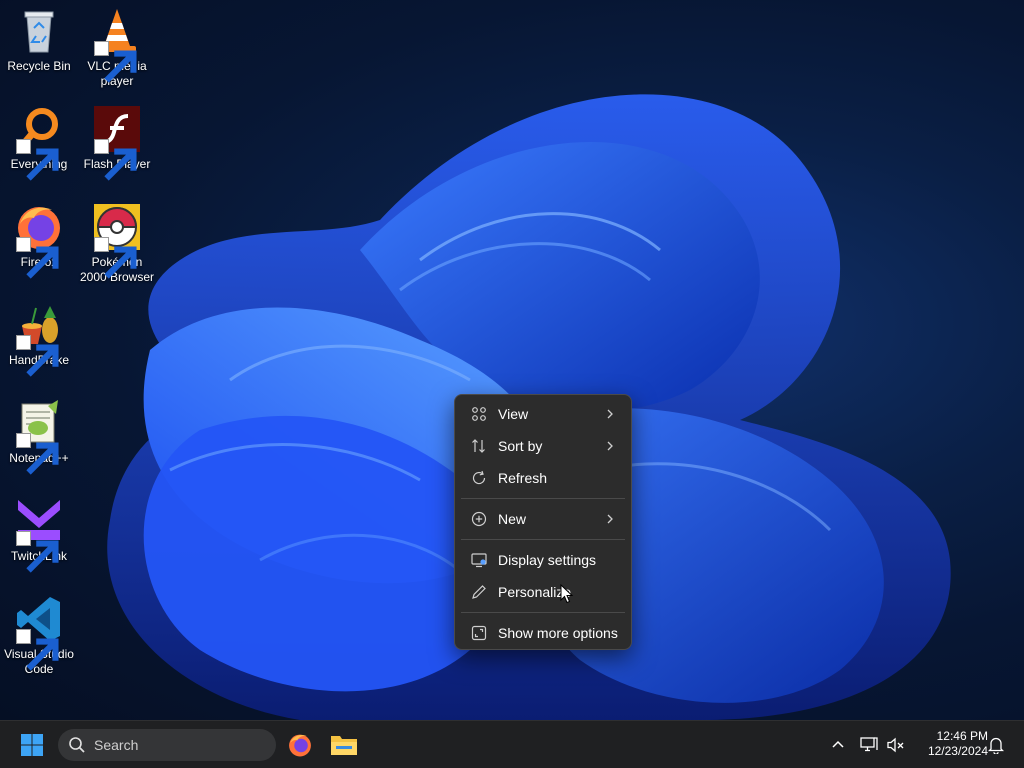  I want to click on desktop-icon-flash-player: Flash Player, so click(117, 142).